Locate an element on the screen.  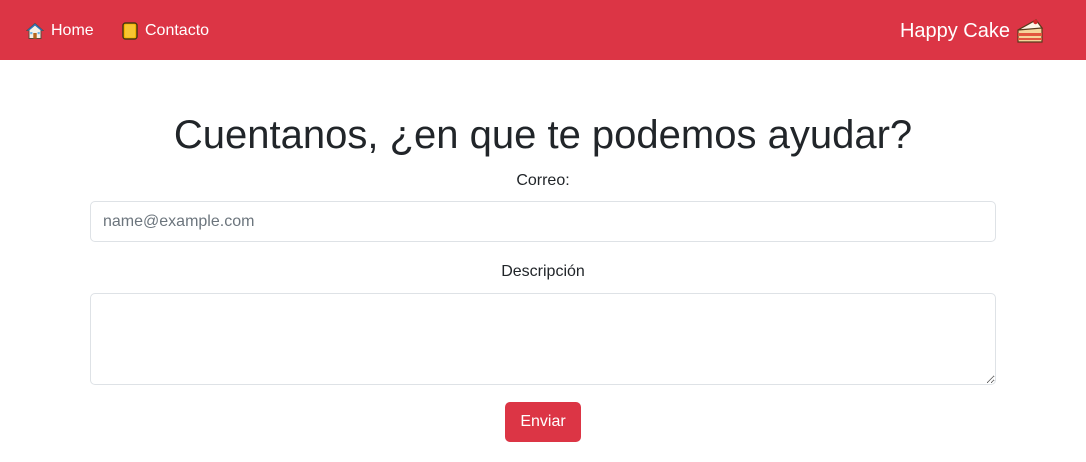
email-field is located at coordinates (543, 221).